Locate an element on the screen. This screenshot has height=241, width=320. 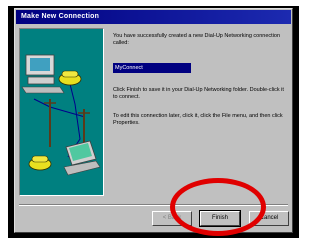
dialog-title: Make New Connection is located at coordinates (153, 17).